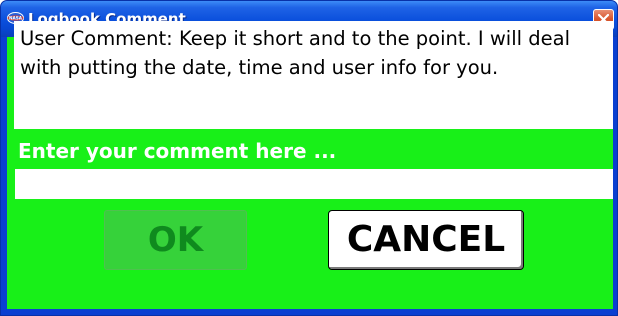  What do you see at coordinates (175, 240) in the screenshot?
I see `ok-button: OK` at bounding box center [175, 240].